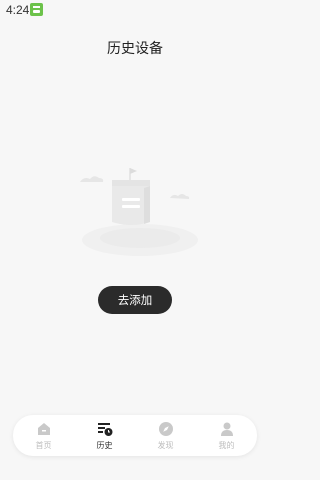 This screenshot has width=320, height=480. Describe the element at coordinates (104, 445) in the screenshot. I see `tab-history-label: 历史` at that location.